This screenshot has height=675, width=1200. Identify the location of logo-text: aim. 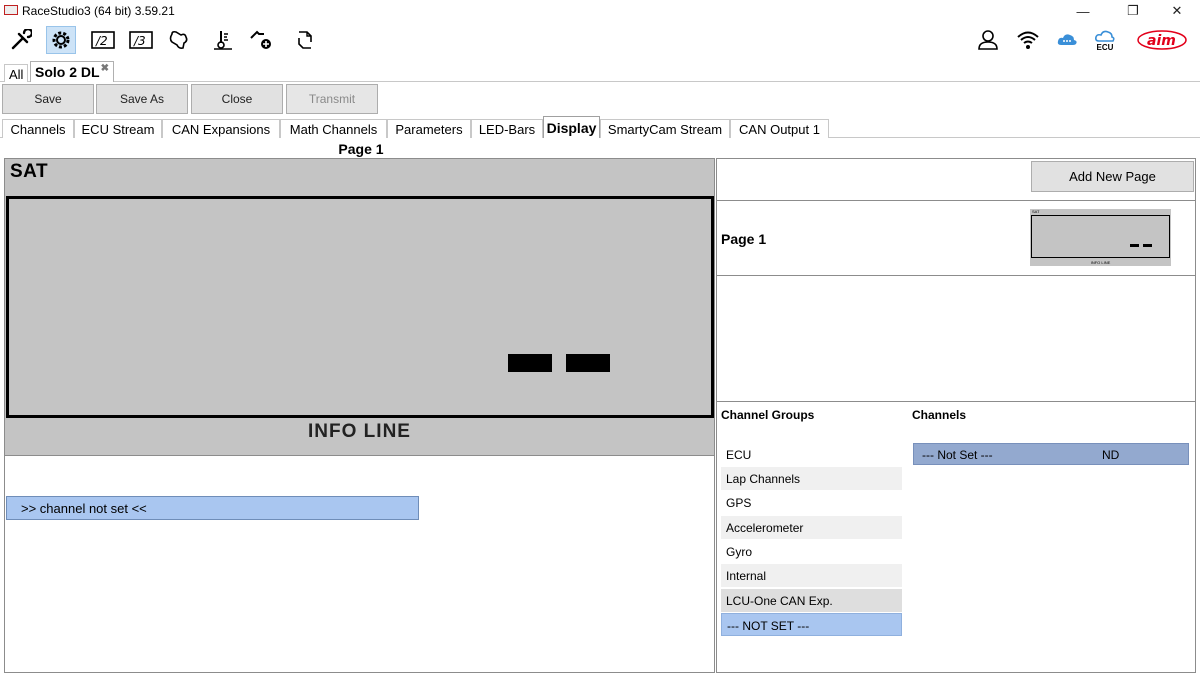
(1161, 41).